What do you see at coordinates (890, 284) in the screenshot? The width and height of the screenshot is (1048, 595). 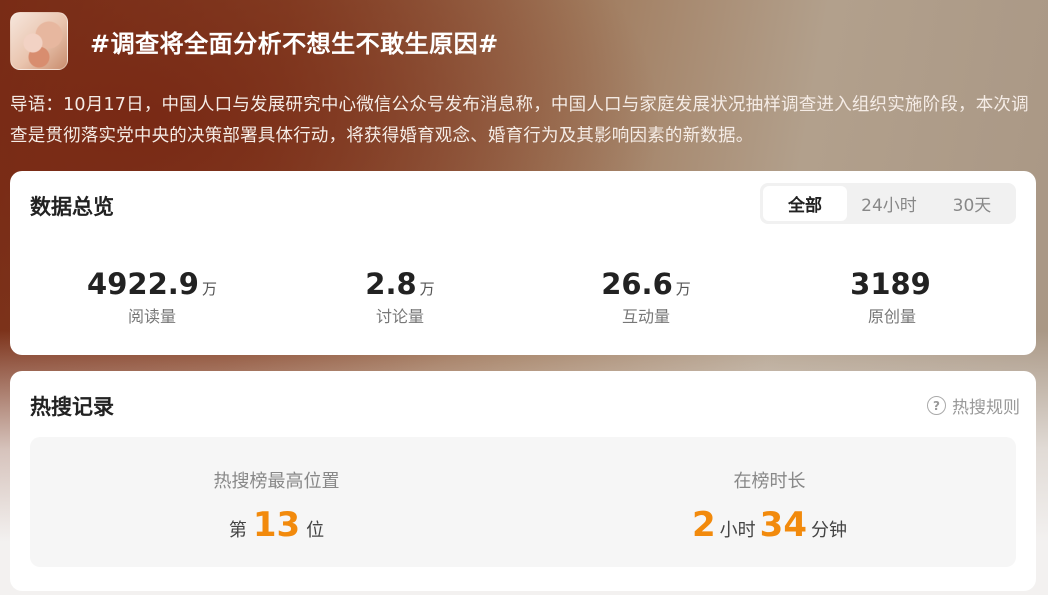 I see `stat-value: 3189` at bounding box center [890, 284].